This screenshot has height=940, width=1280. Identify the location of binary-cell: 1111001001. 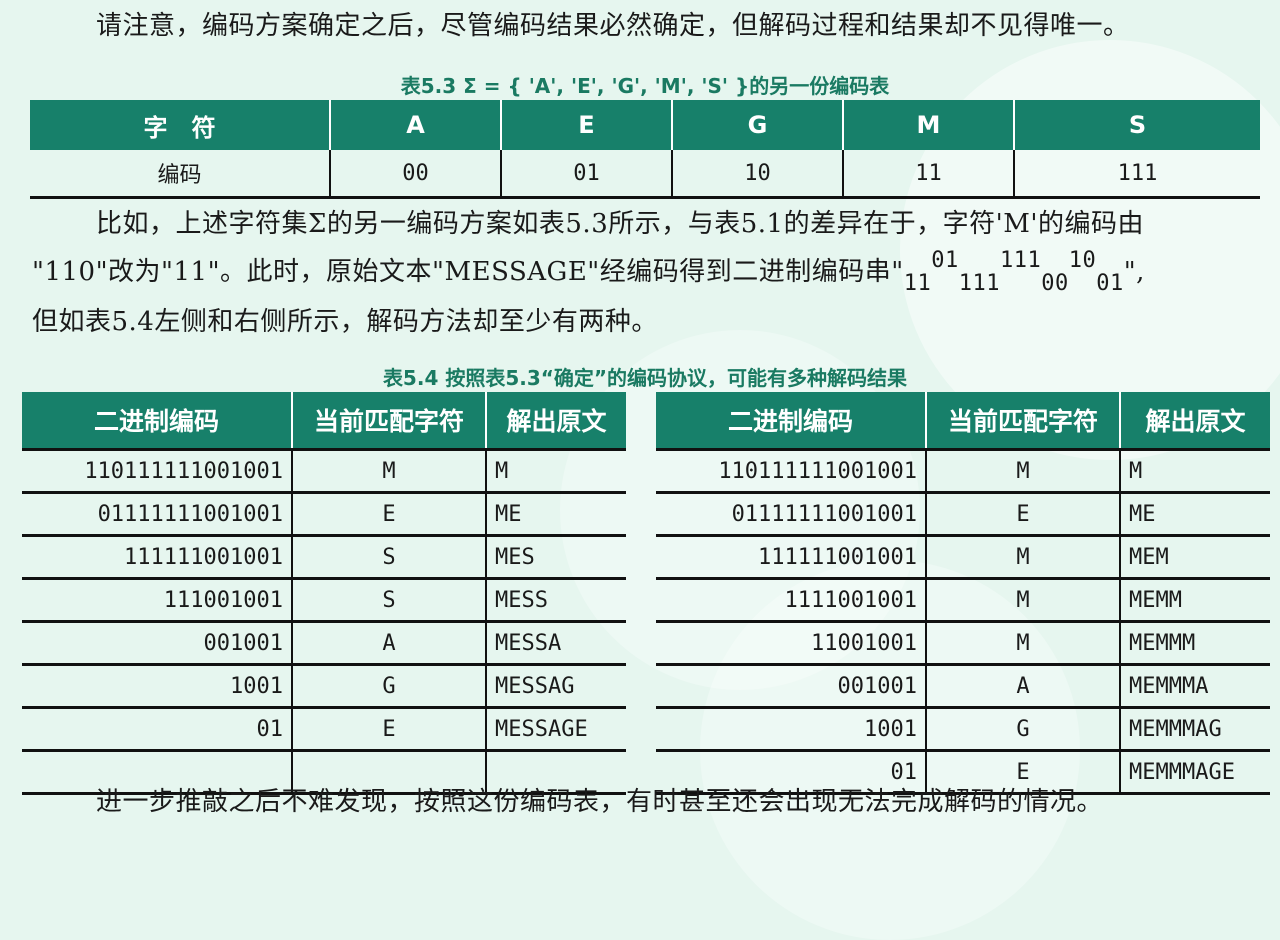
(791, 600).